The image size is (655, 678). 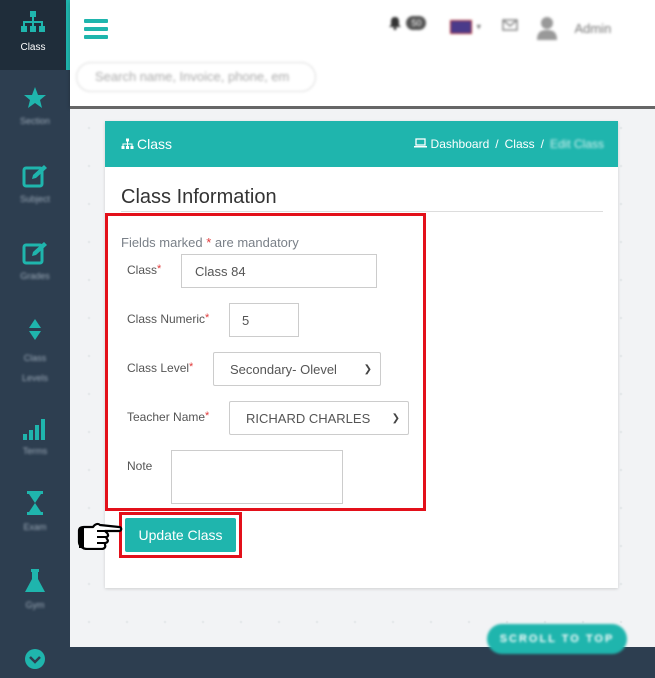 I want to click on section-title: Class Information, so click(x=199, y=197).